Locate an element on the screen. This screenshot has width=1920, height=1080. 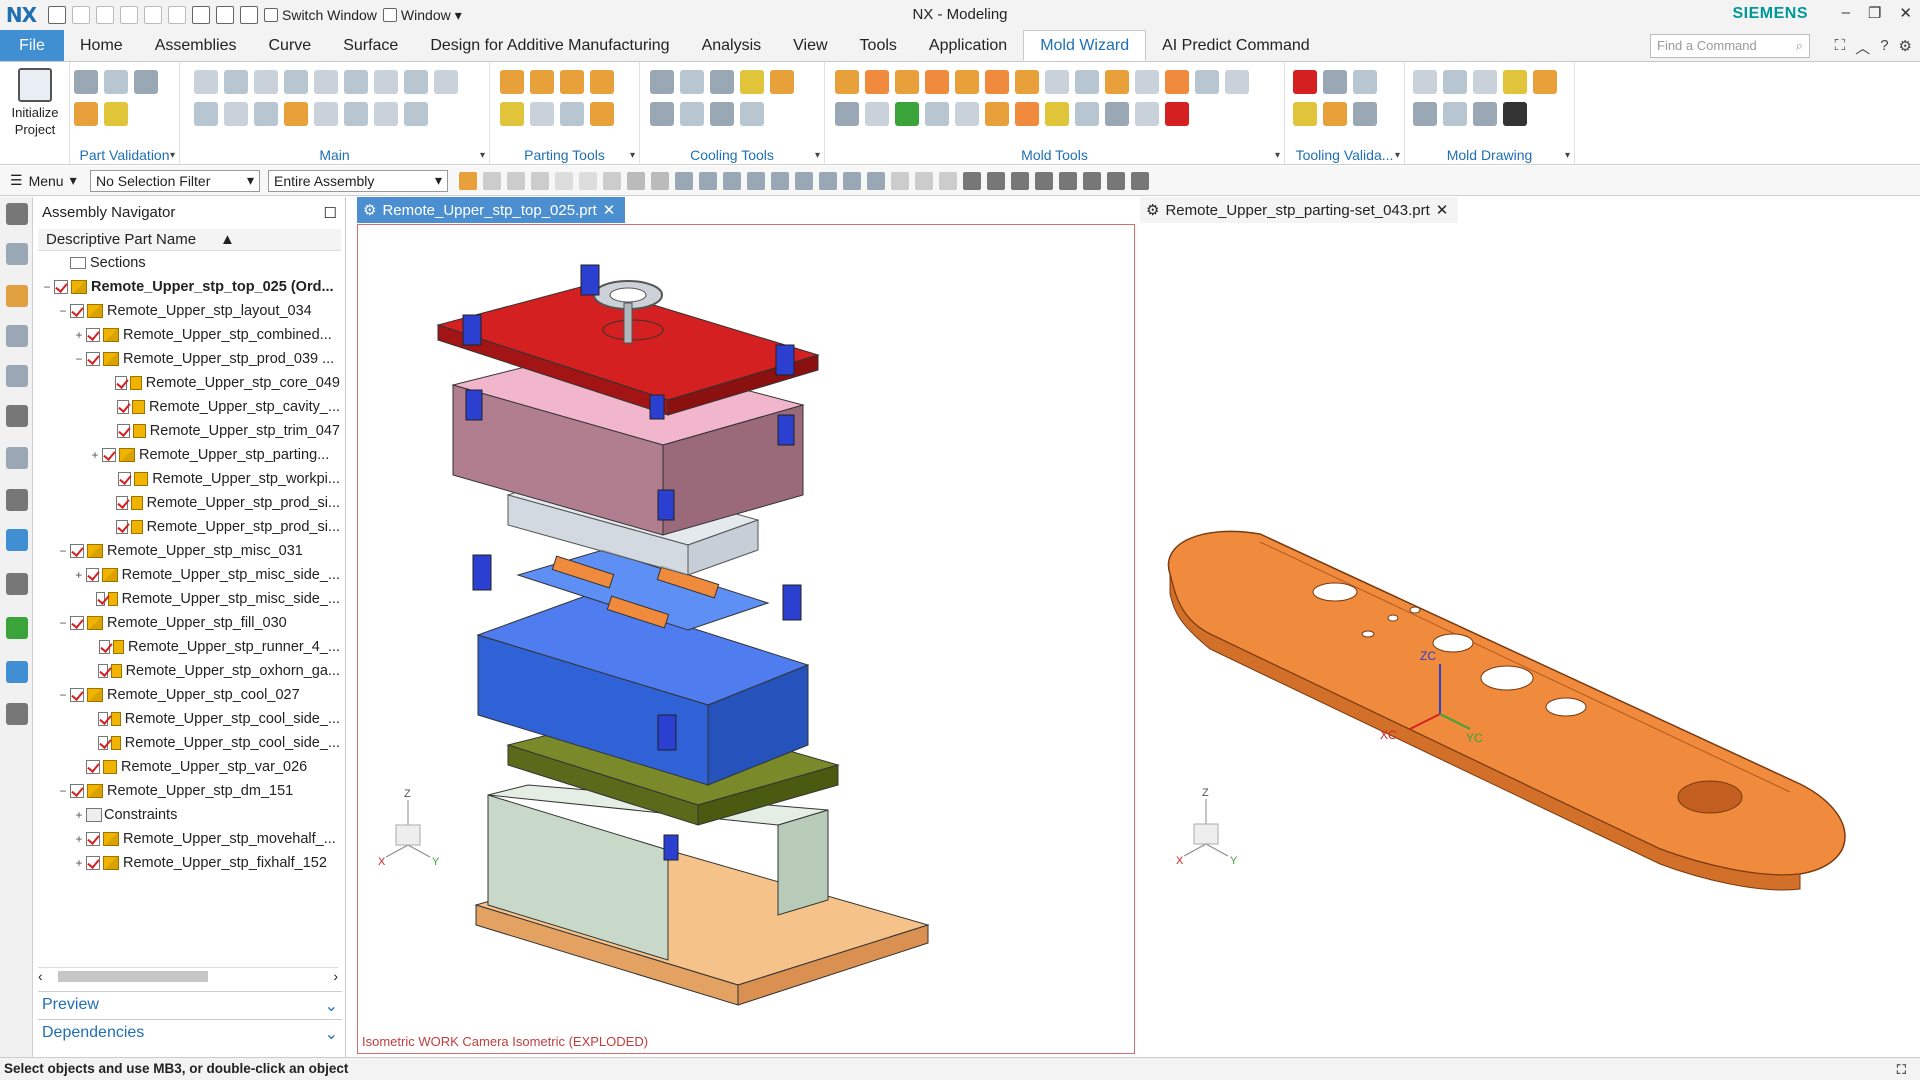
rotate-icon is located at coordinates (1044, 180).